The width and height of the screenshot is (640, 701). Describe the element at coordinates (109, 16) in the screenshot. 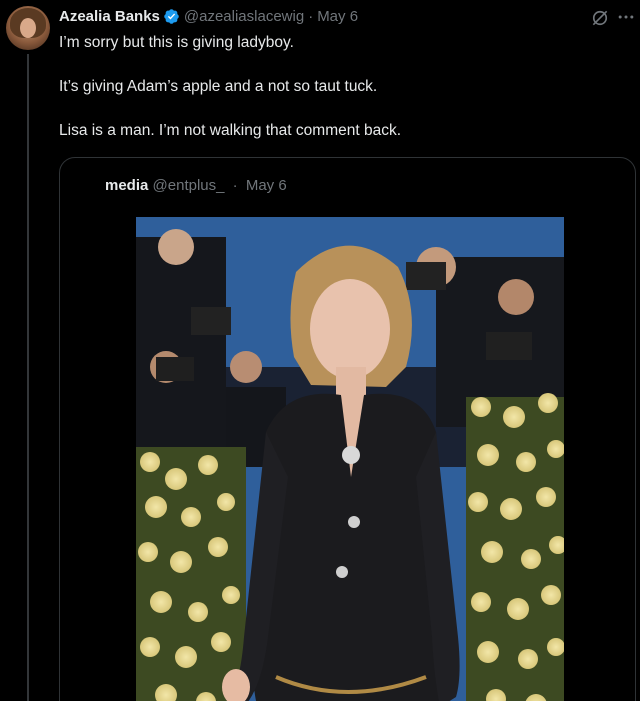

I see `author-name: Azealia Banks` at that location.